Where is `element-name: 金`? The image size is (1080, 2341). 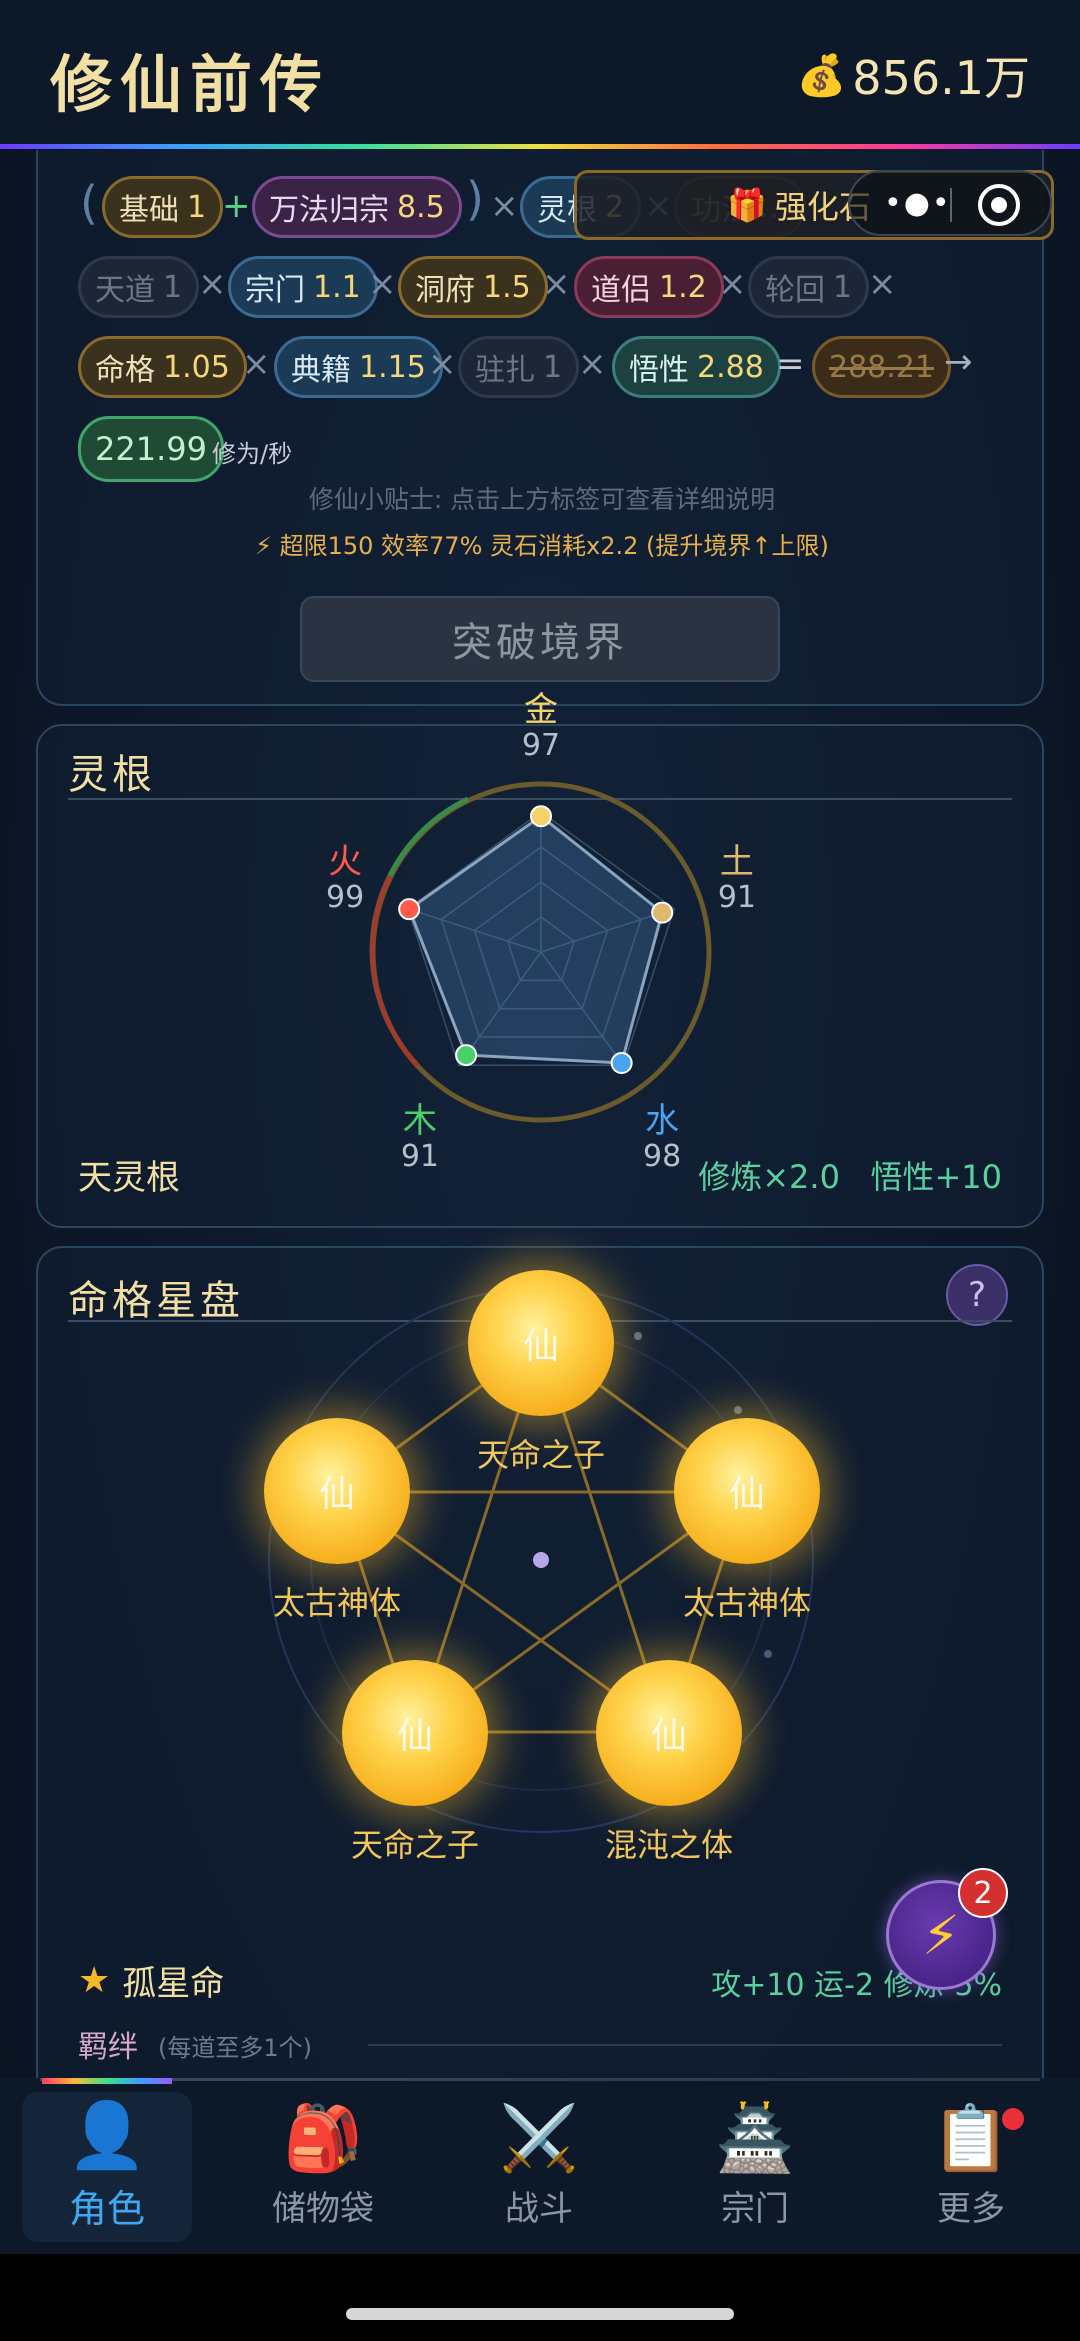 element-name: 金 is located at coordinates (541, 710).